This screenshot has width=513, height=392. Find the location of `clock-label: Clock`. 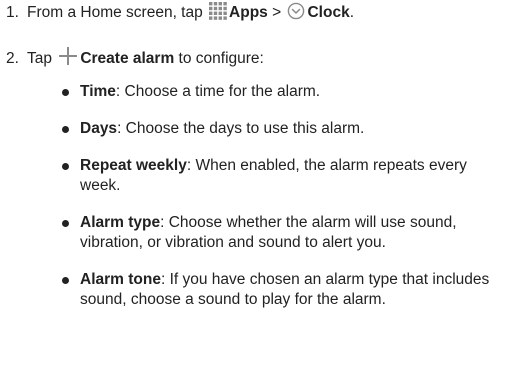

clock-label: Clock is located at coordinates (328, 12).